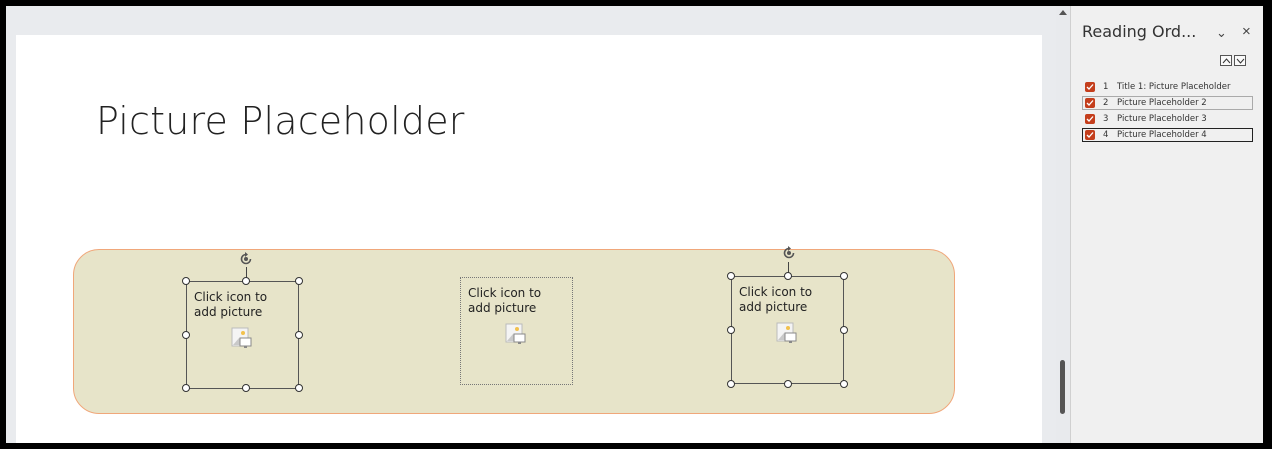 The height and width of the screenshot is (449, 1272). I want to click on picture-placeholder-2: Click icon to add picture, so click(242, 335).